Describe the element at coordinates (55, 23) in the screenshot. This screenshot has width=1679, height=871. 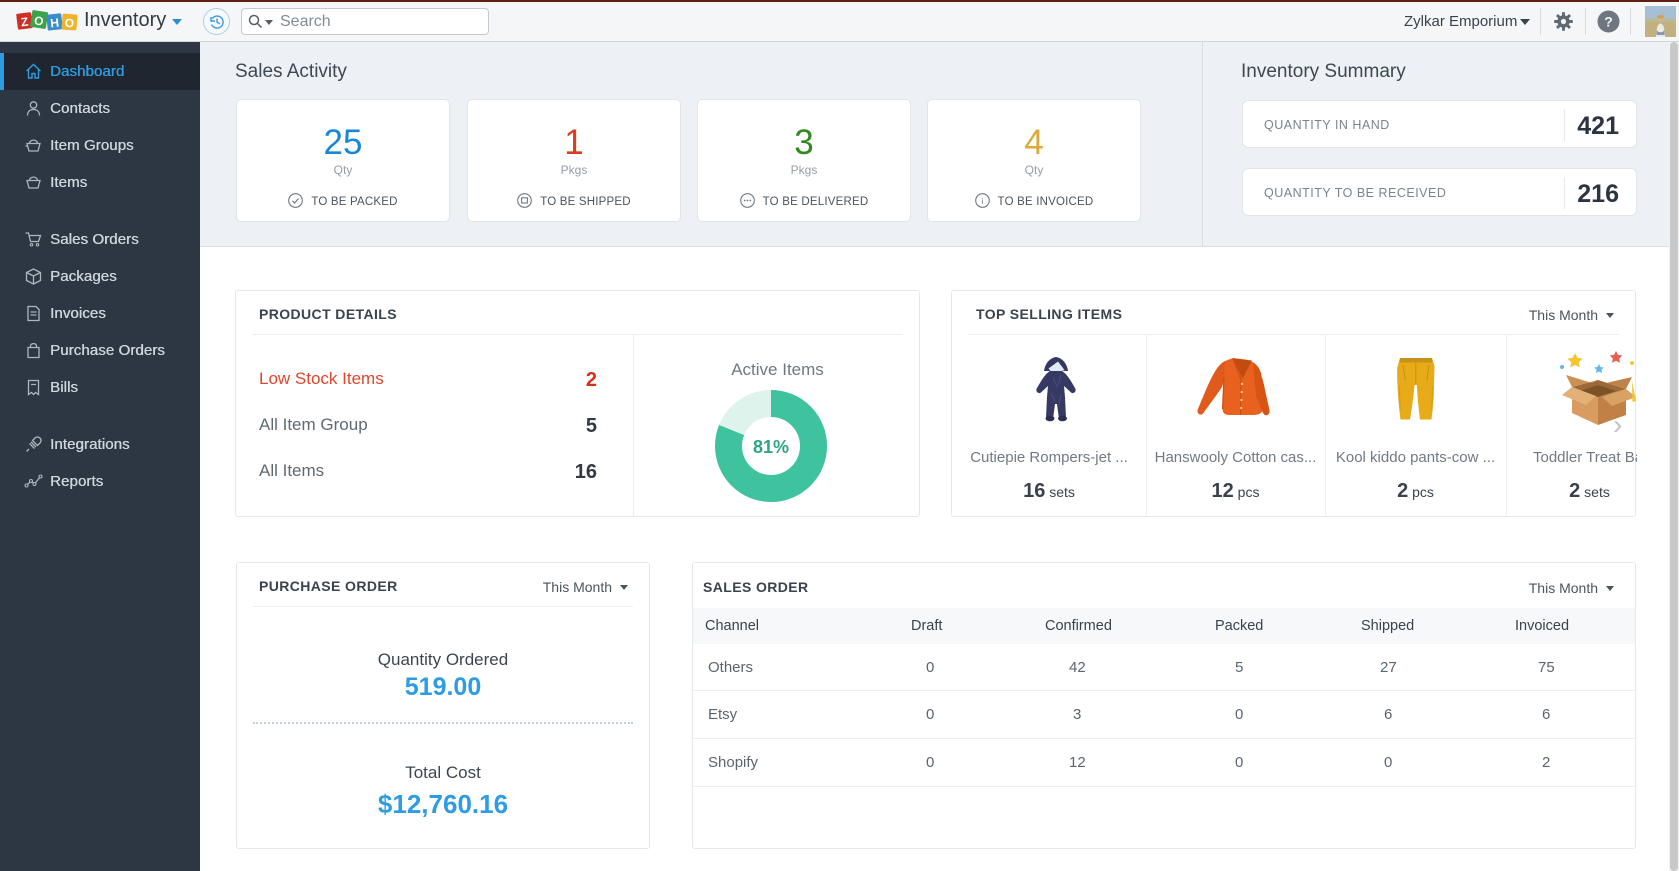
I see `svg-text: H` at that location.